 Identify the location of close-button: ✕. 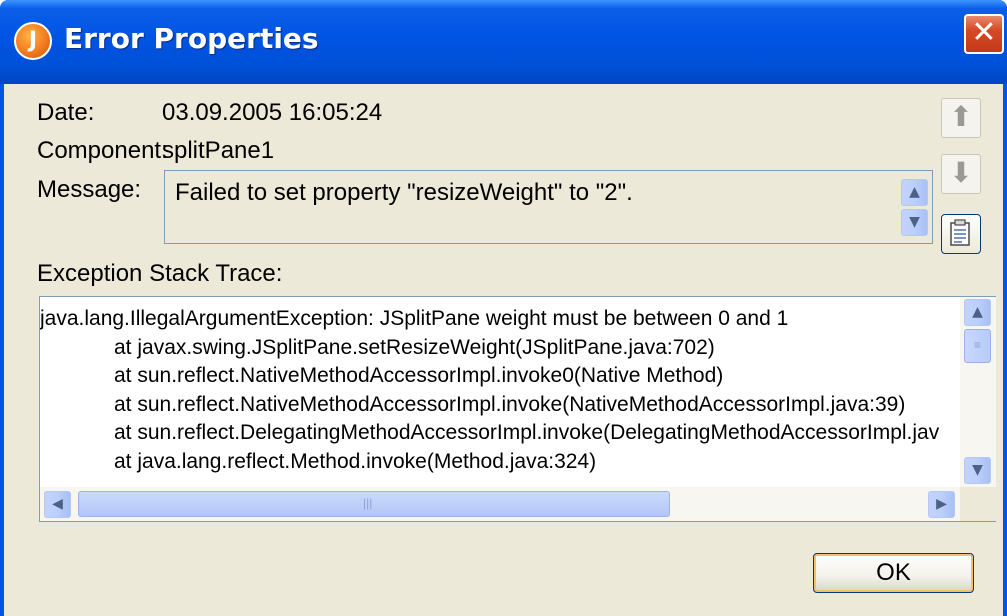
(984, 34).